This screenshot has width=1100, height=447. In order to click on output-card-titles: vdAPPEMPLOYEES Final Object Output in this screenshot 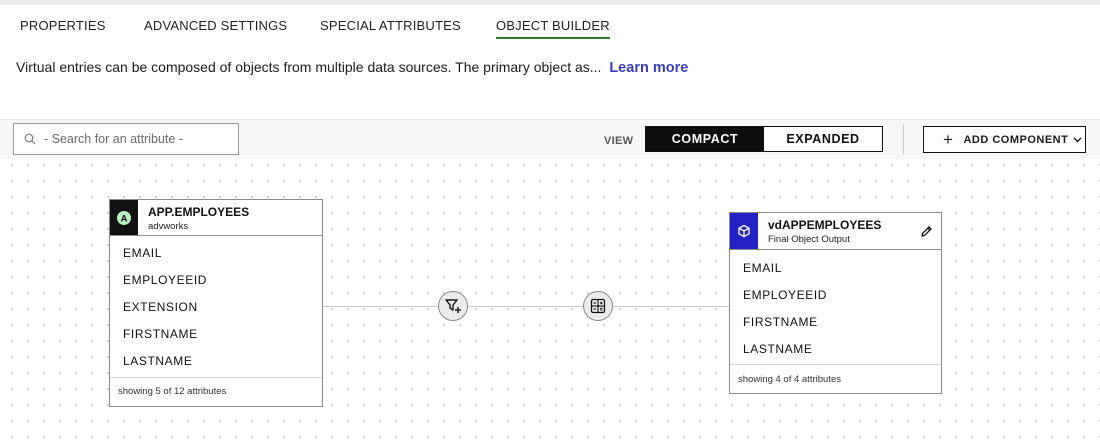, I will do `click(834, 231)`.